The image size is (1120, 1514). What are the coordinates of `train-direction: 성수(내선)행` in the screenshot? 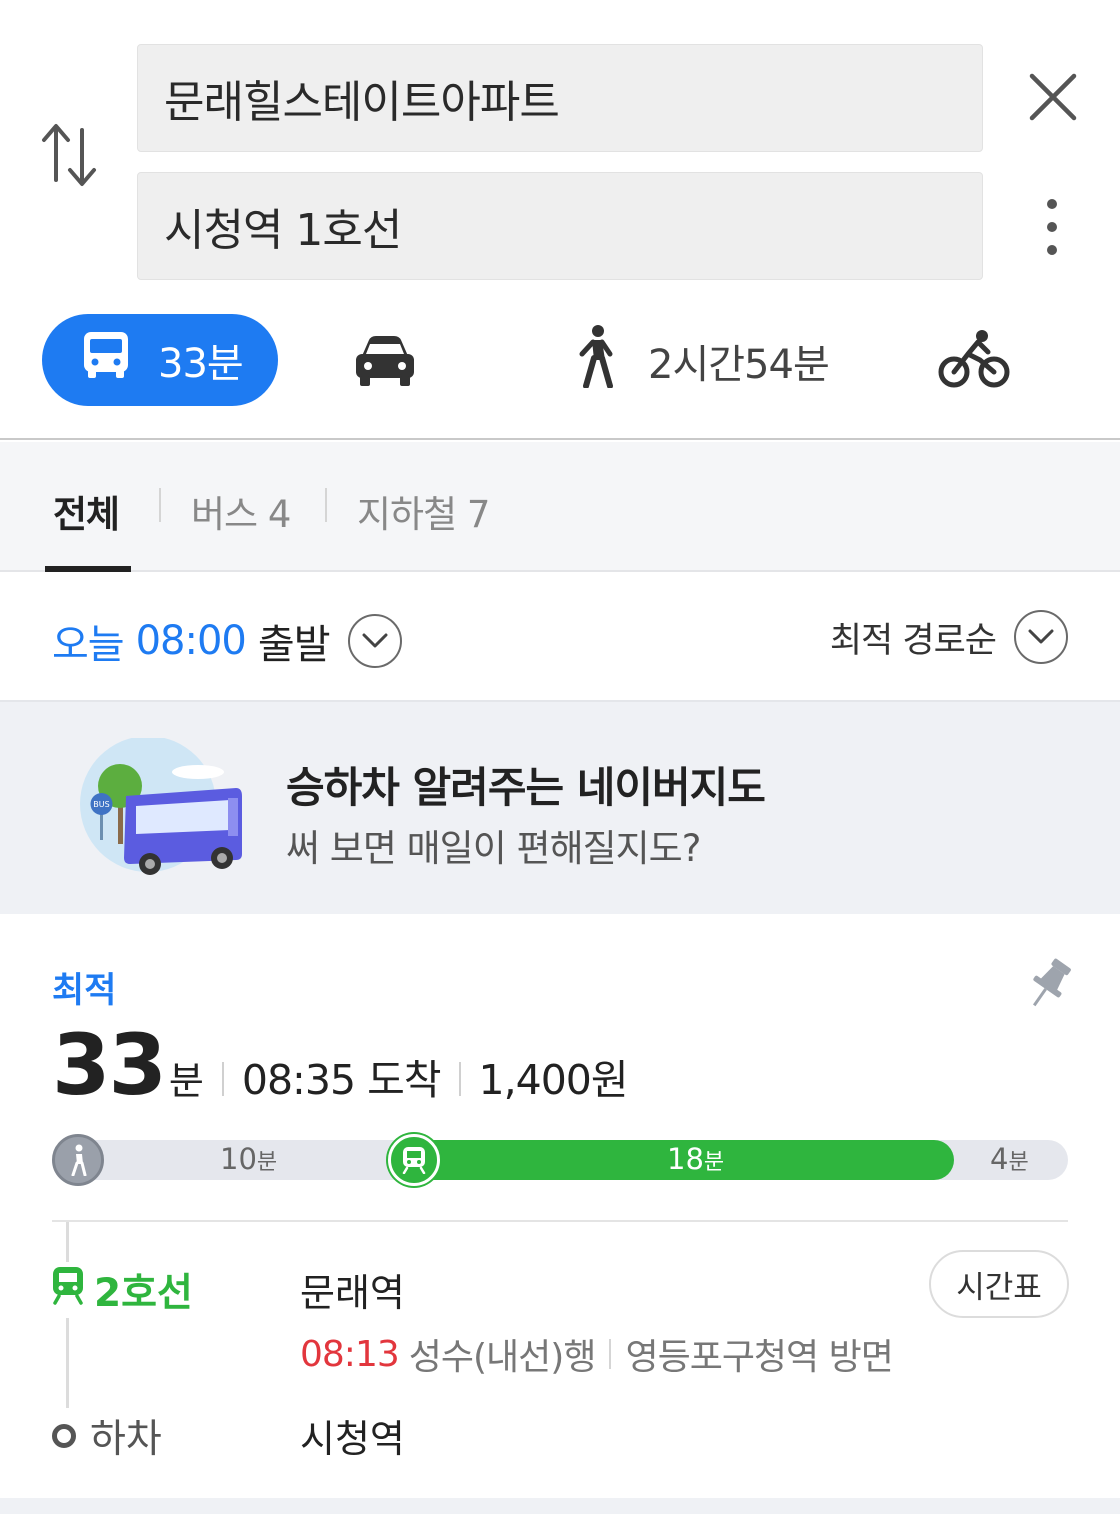 It's located at (502, 1357).